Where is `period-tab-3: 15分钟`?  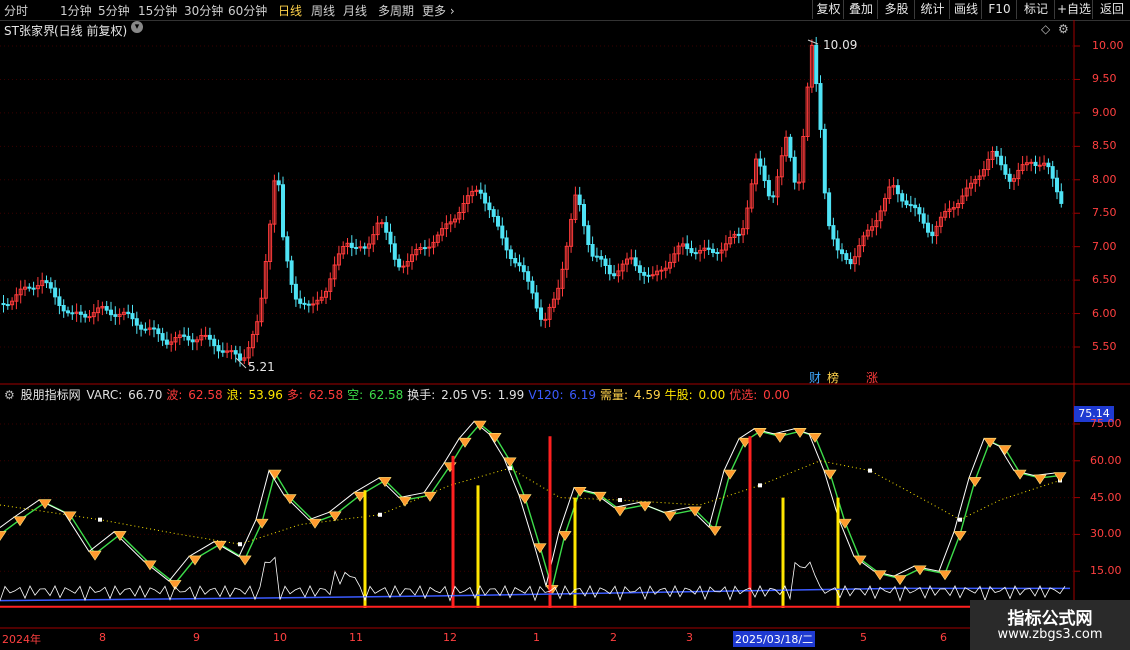 period-tab-3: 15分钟 is located at coordinates (157, 10).